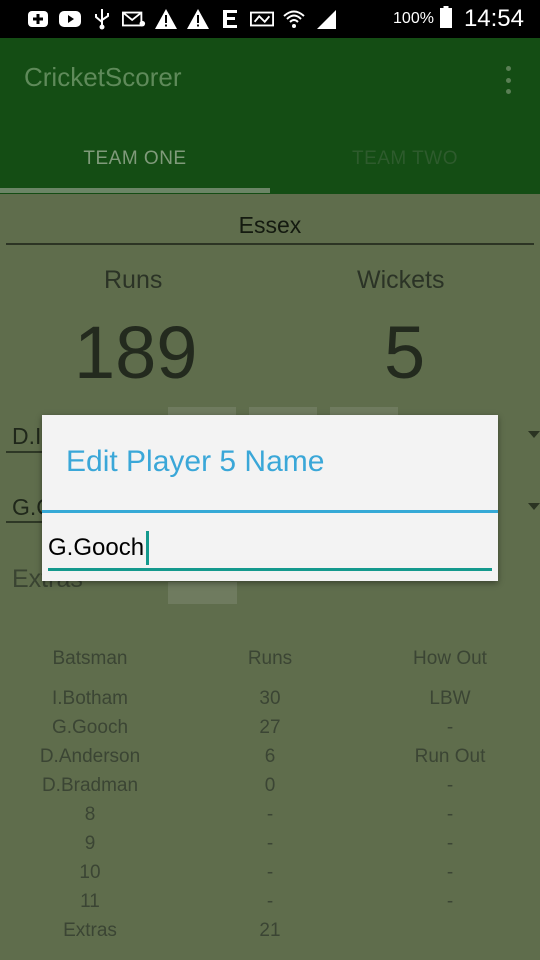 The width and height of the screenshot is (540, 960). Describe the element at coordinates (450, 698) in the screenshot. I see `cell-how-out: LBW` at that location.